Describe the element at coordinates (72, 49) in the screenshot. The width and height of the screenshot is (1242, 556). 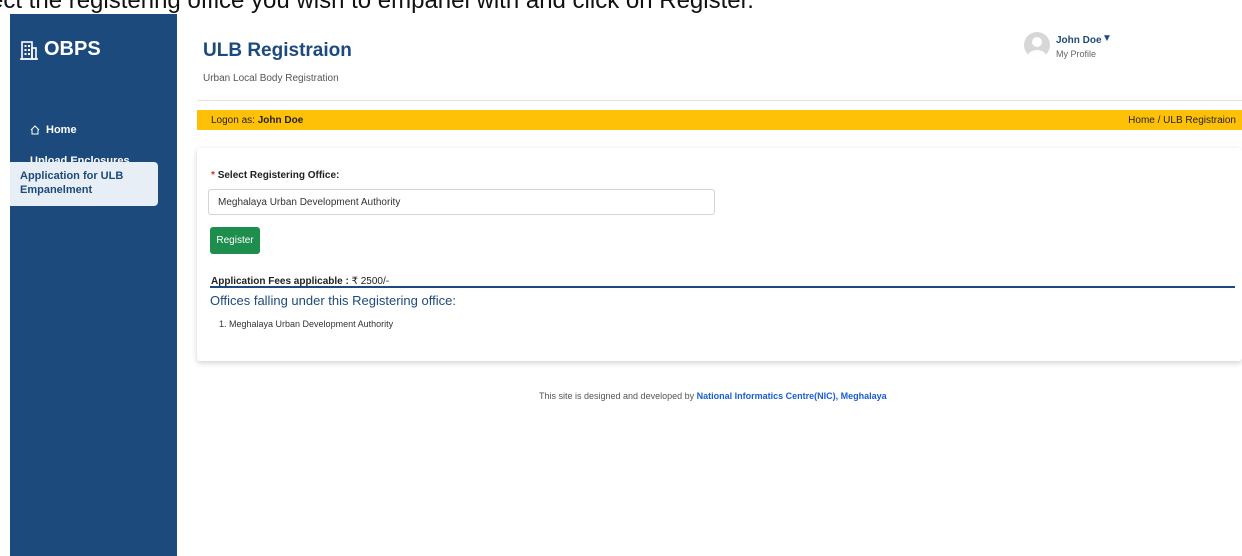
I see `brand-name: OBPS` at that location.